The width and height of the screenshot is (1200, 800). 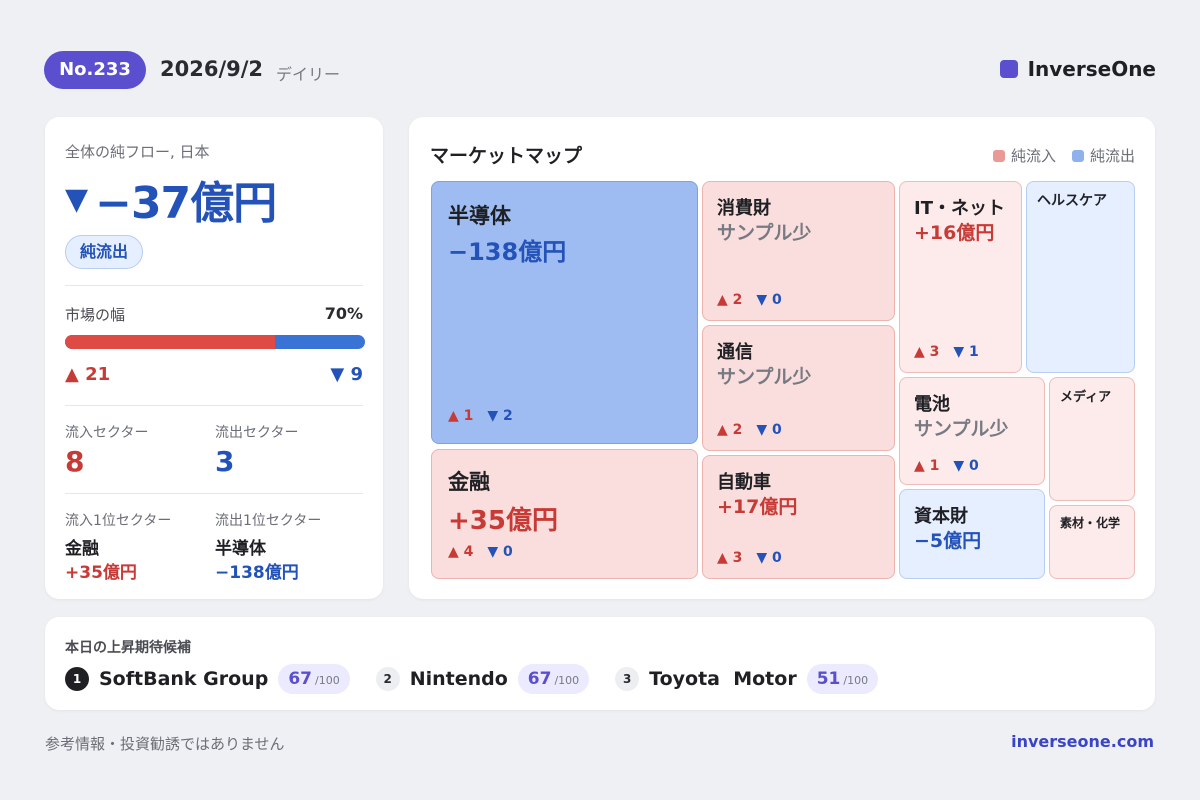 I want to click on legend-outflow: 純流出, so click(x=1112, y=156).